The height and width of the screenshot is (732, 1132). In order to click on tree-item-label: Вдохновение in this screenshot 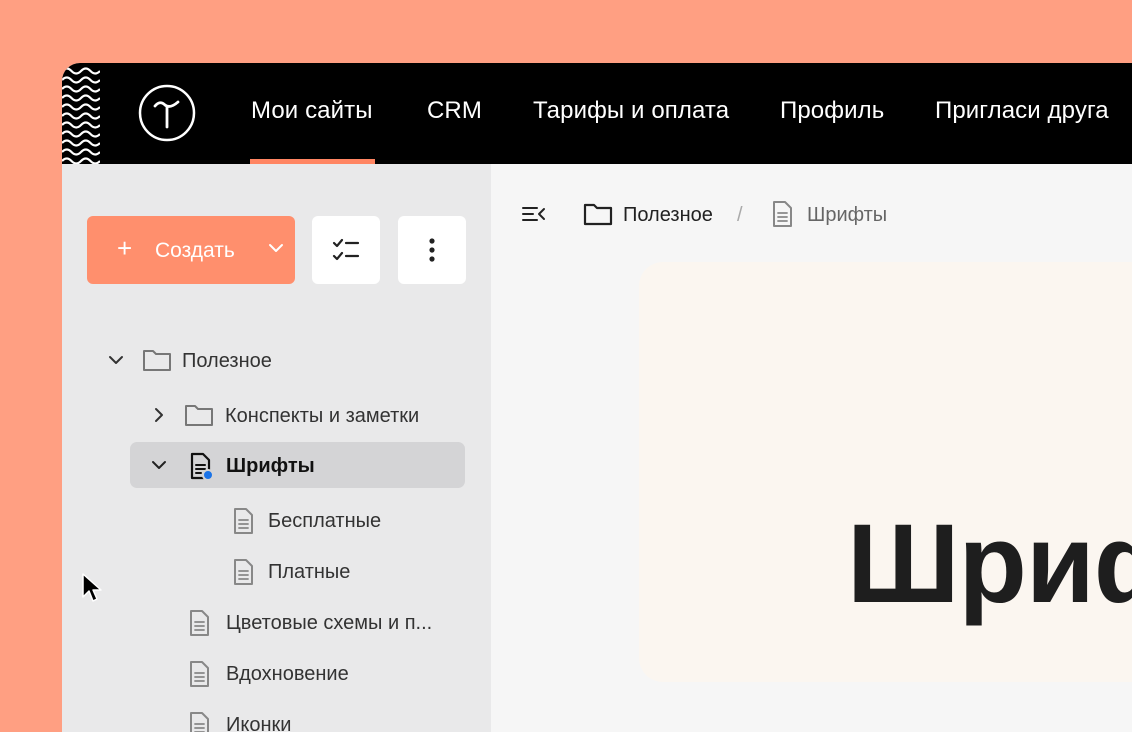, I will do `click(287, 674)`.